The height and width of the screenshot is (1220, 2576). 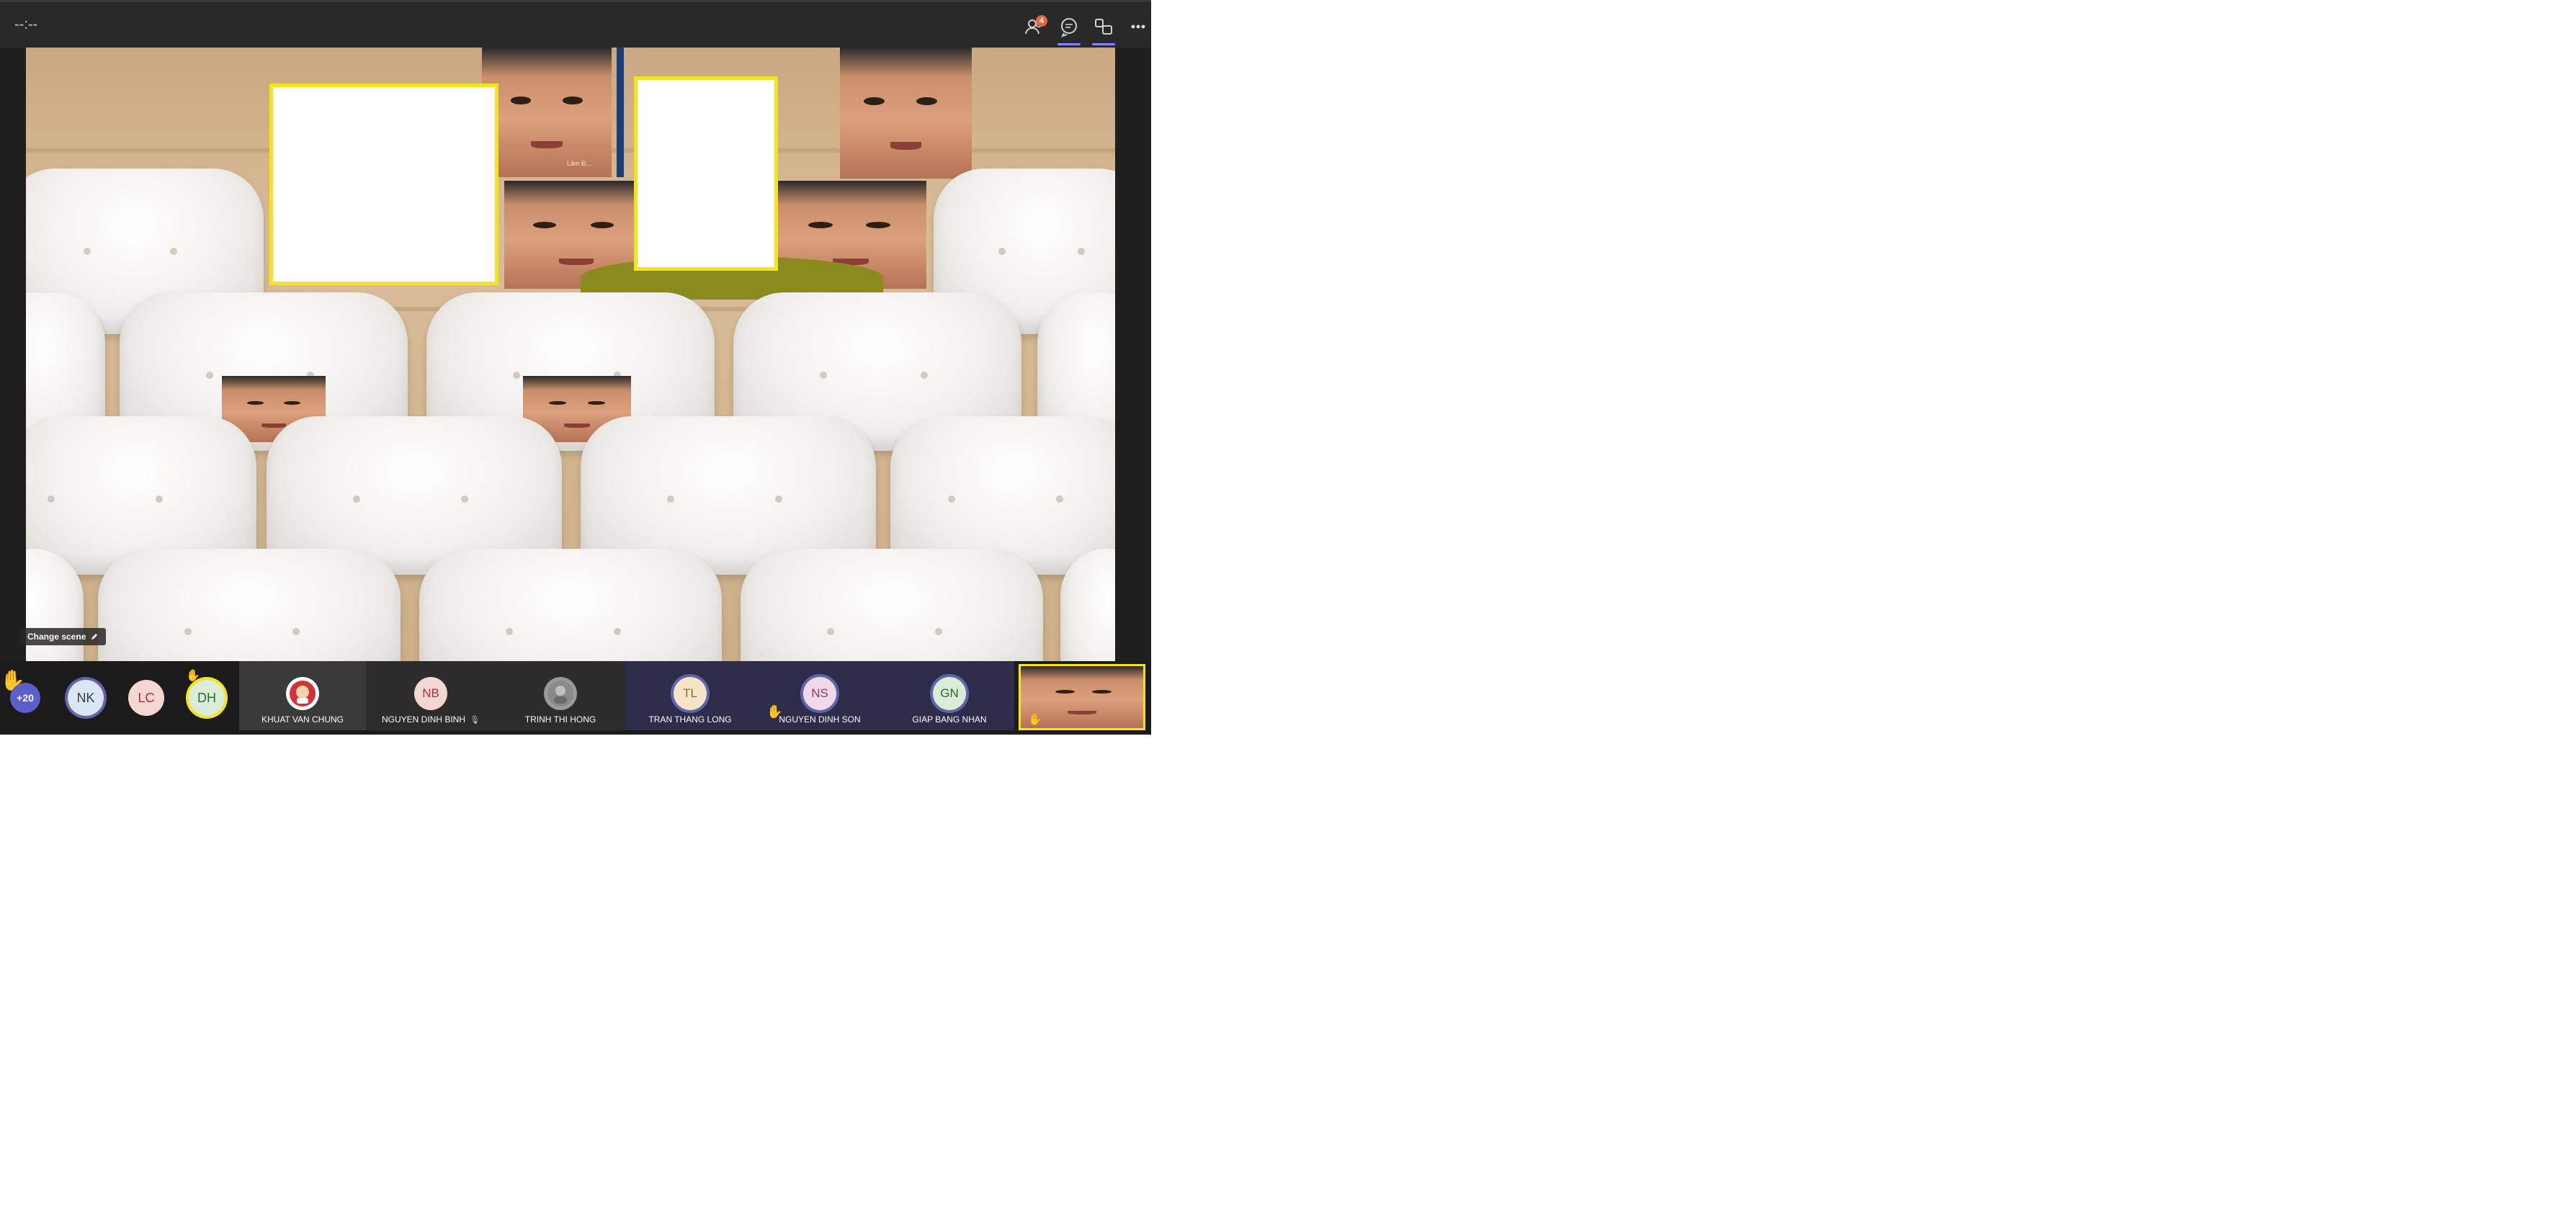 What do you see at coordinates (207, 698) in the screenshot?
I see `participant-avatar-dh: DH` at bounding box center [207, 698].